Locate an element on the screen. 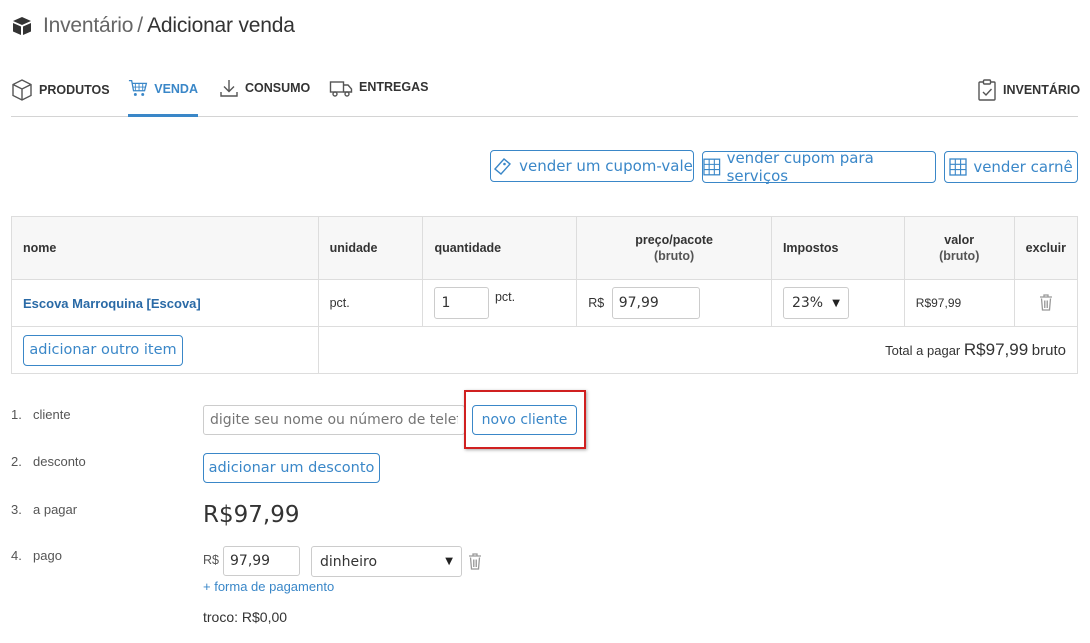 The height and width of the screenshot is (643, 1090). col-header-value: valor (bruto) is located at coordinates (959, 248).